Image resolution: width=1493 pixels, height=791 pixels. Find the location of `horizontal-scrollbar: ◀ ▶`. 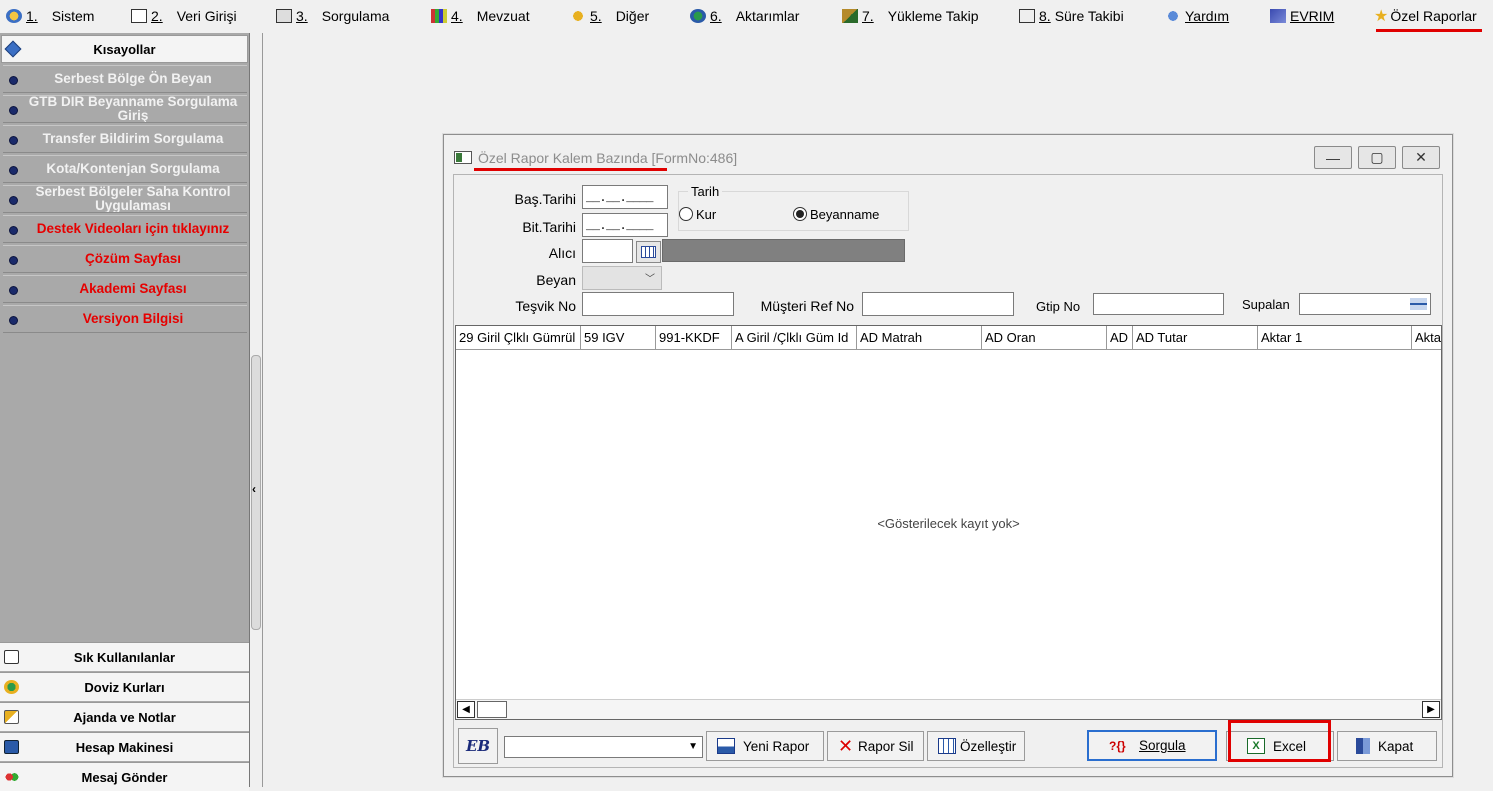

horizontal-scrollbar: ◀ ▶ is located at coordinates (948, 709).